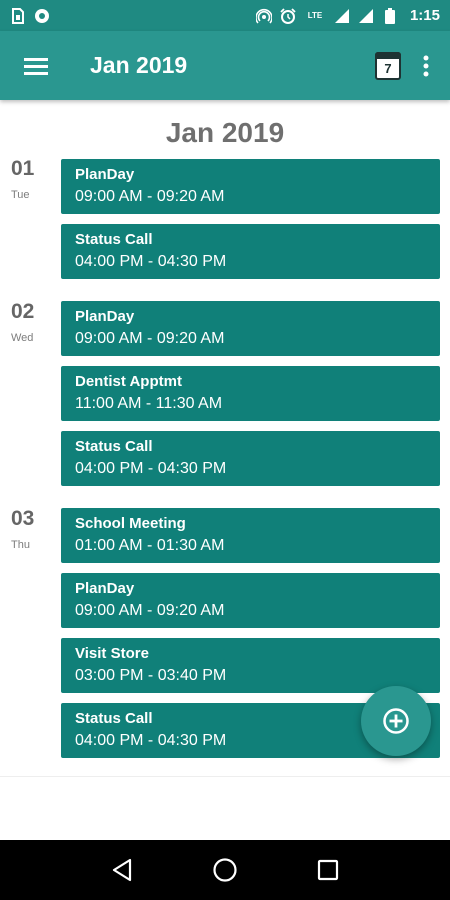 The width and height of the screenshot is (450, 900). What do you see at coordinates (225, 132) in the screenshot?
I see `month-header: Jan 2019` at bounding box center [225, 132].